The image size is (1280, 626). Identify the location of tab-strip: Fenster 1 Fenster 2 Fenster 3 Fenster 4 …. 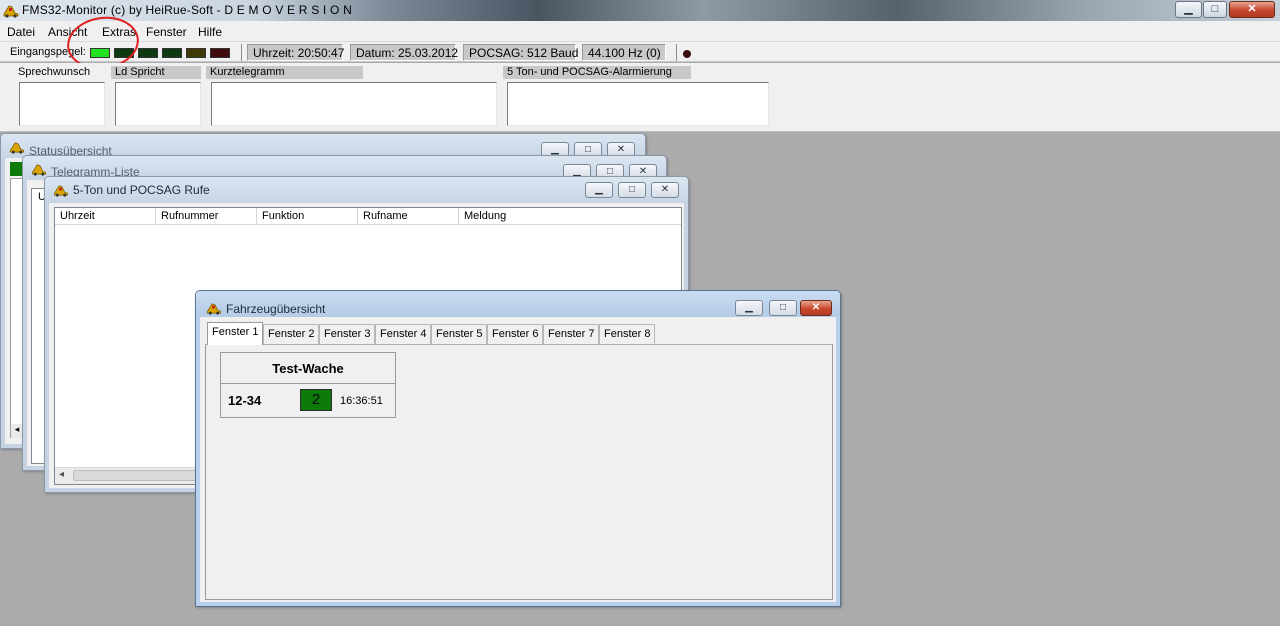
(519, 334).